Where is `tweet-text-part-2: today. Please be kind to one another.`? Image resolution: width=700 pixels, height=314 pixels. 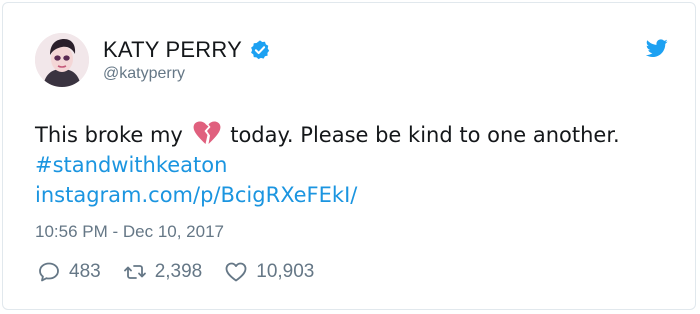
tweet-text-part-2: today. Please be kind to one another. is located at coordinates (425, 135).